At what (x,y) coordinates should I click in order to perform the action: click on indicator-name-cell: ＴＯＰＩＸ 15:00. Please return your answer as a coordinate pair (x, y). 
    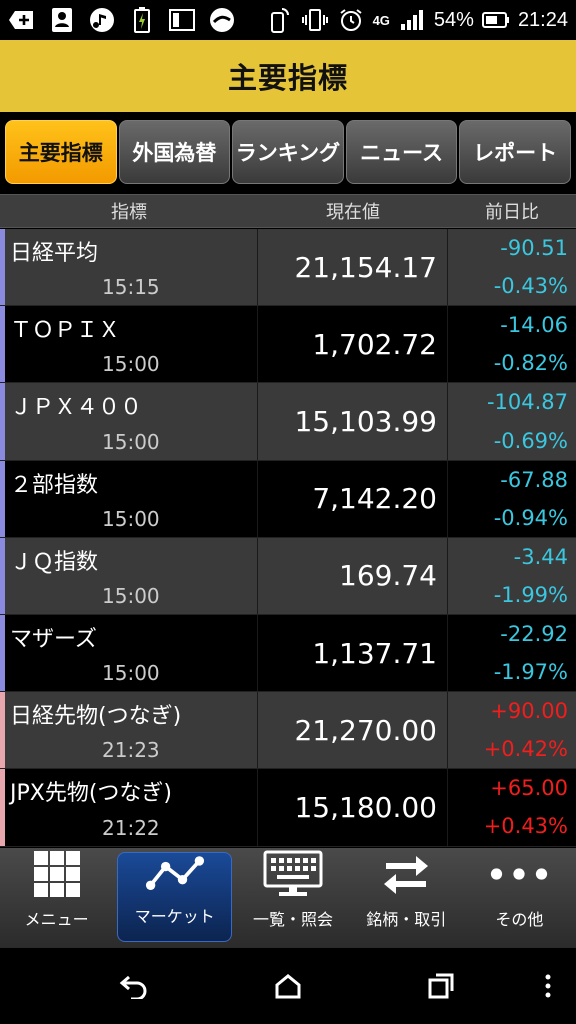
    Looking at the image, I should click on (129, 344).